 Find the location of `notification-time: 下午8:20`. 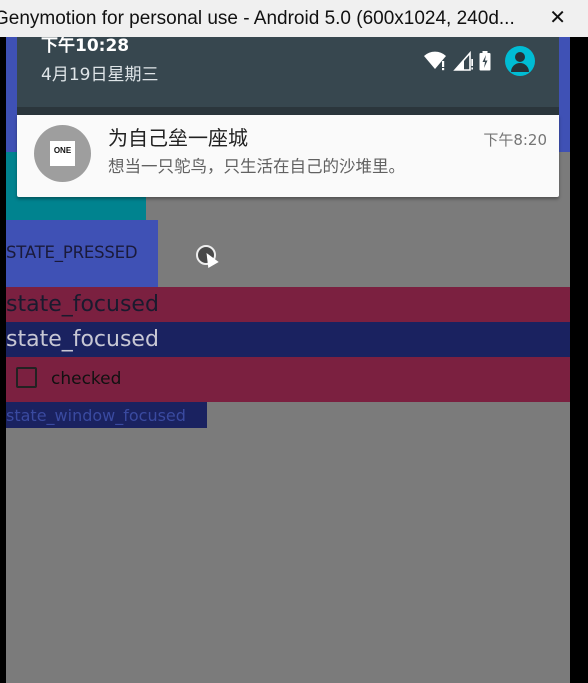

notification-time: 下午8:20 is located at coordinates (515, 140).